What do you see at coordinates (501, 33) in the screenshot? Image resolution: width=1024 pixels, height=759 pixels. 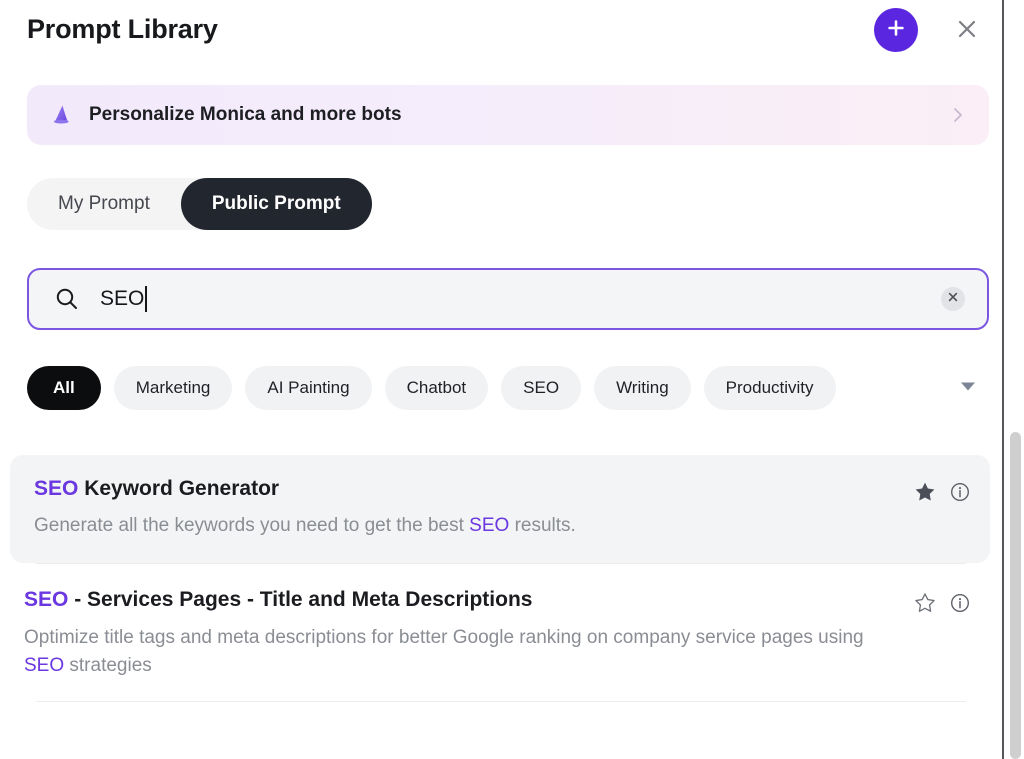 I see `header: Prompt Library` at bounding box center [501, 33].